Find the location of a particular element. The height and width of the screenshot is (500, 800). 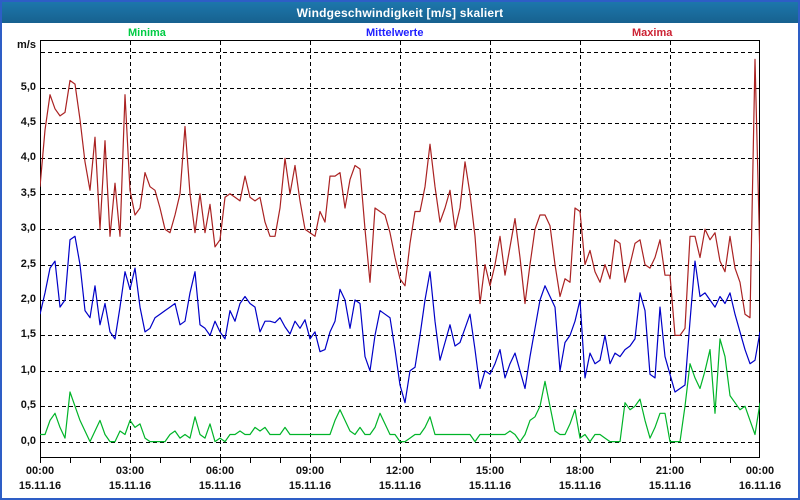

y-axis-tick-label: 0,0 is located at coordinates (28, 441).